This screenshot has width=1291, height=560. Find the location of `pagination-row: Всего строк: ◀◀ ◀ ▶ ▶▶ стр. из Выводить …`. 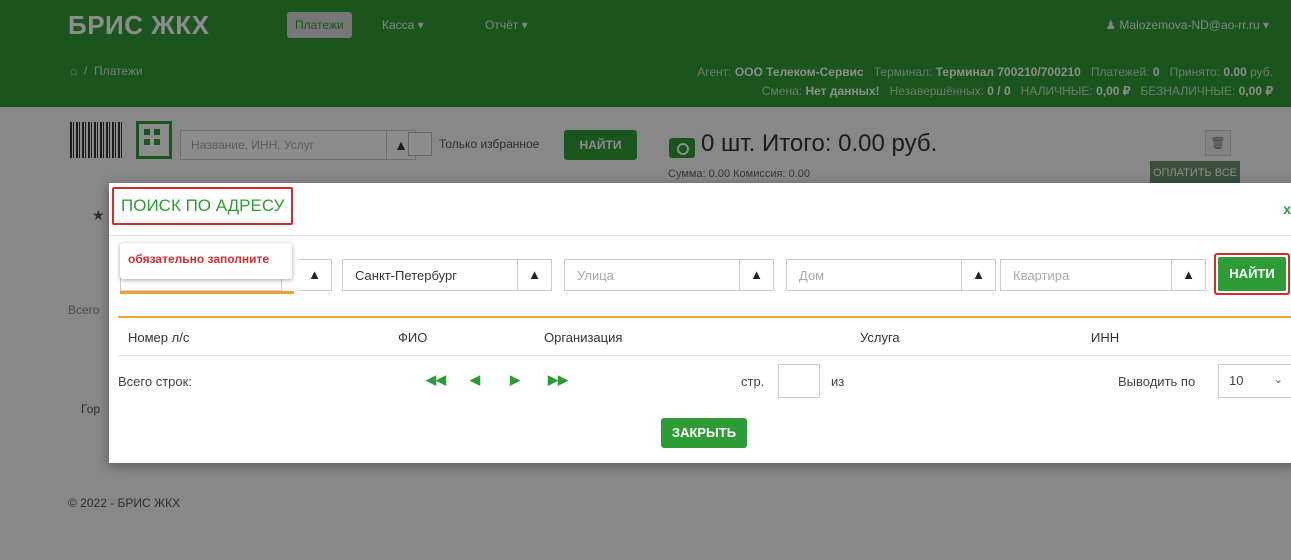

pagination-row: Всего строк: ◀◀ ◀ ▶ ▶▶ стр. из Выводить … is located at coordinates (704, 382).